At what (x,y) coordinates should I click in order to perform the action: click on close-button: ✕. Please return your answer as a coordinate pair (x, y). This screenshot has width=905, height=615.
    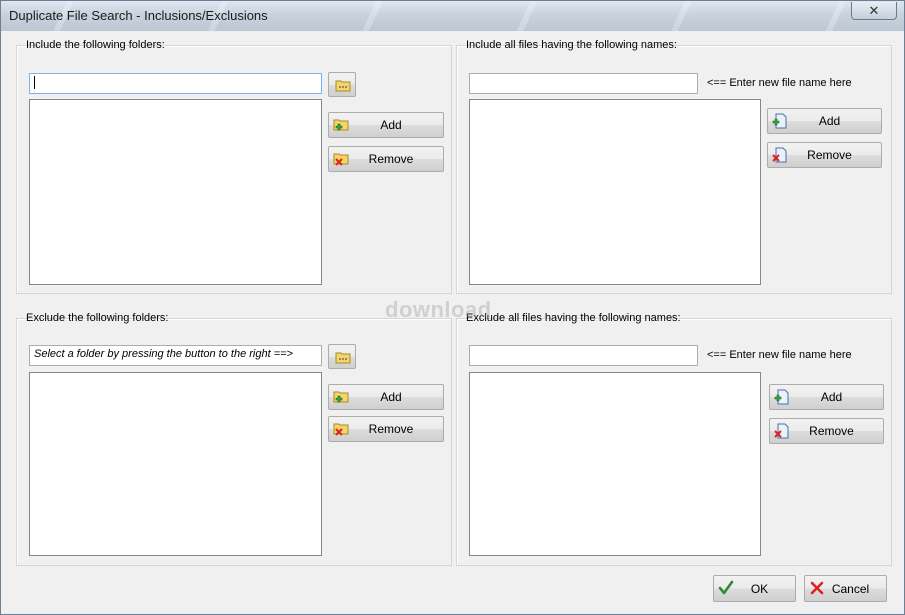
    Looking at the image, I should click on (874, 11).